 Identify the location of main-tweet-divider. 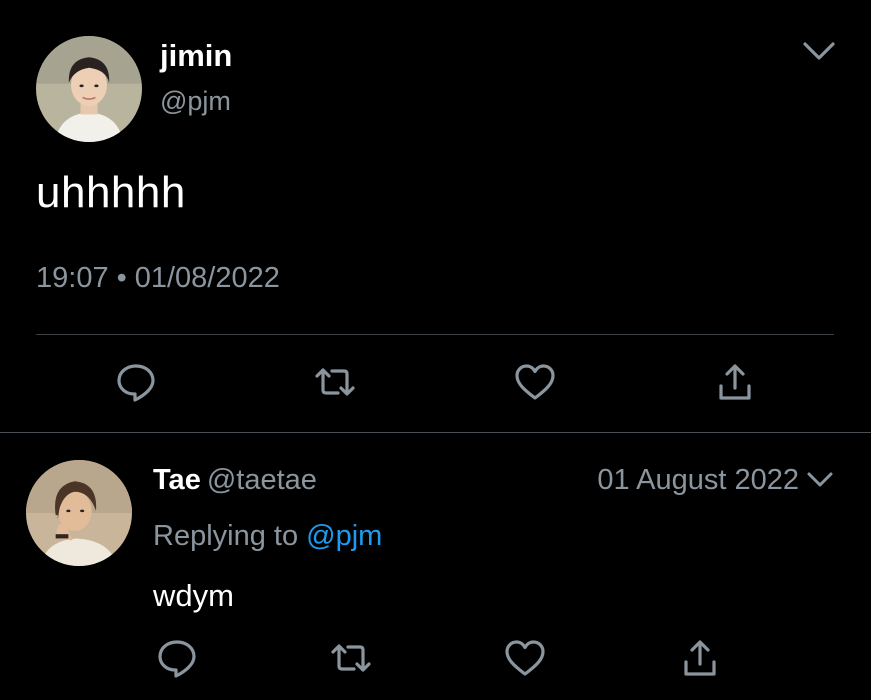
(435, 334).